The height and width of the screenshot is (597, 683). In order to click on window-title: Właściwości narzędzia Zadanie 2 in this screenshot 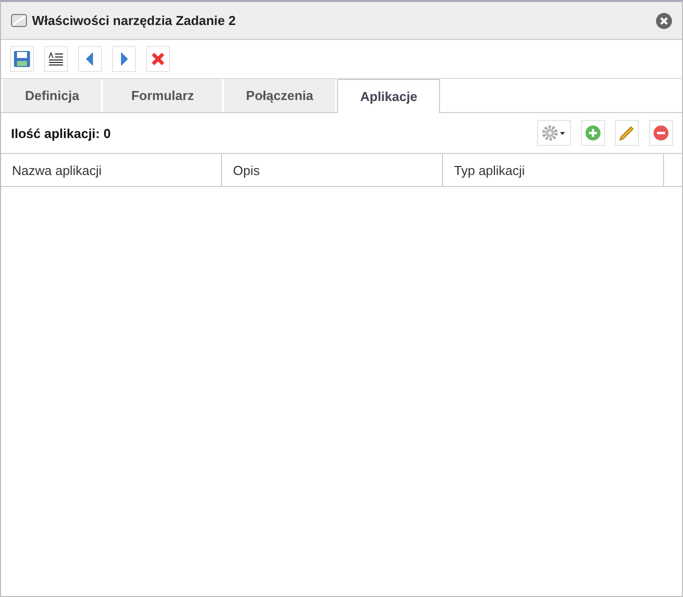, I will do `click(134, 20)`.